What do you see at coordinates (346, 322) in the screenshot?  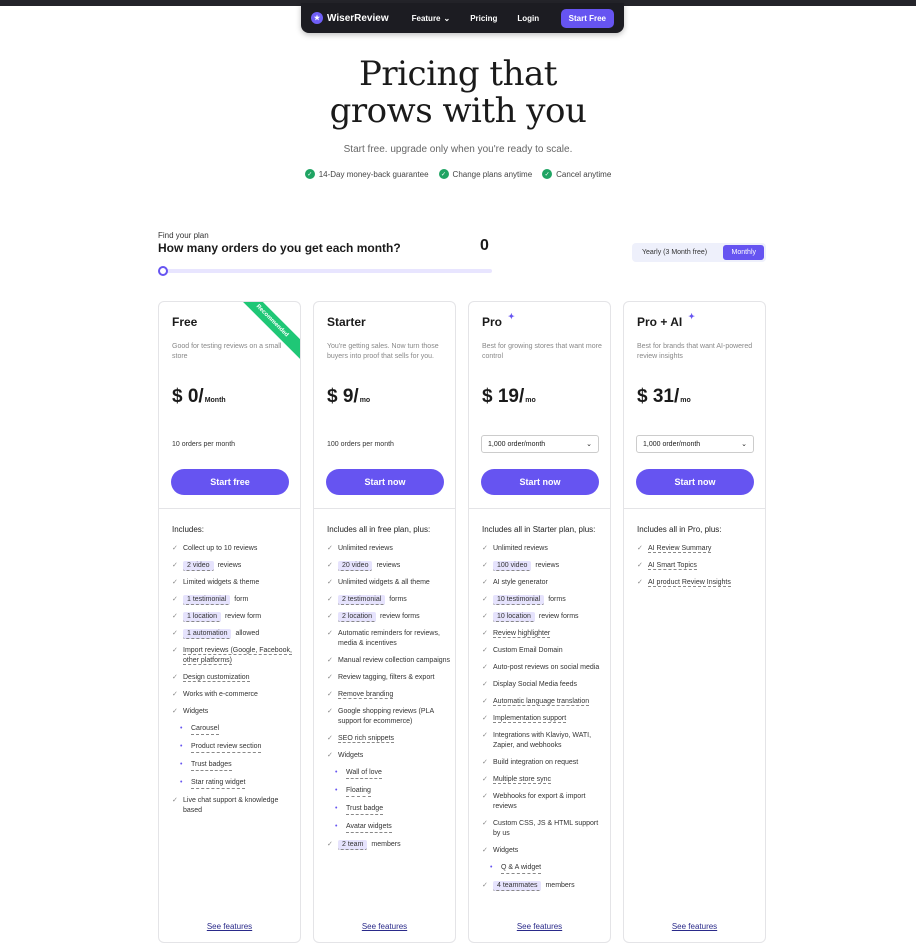 I see `plan-name: Starter` at bounding box center [346, 322].